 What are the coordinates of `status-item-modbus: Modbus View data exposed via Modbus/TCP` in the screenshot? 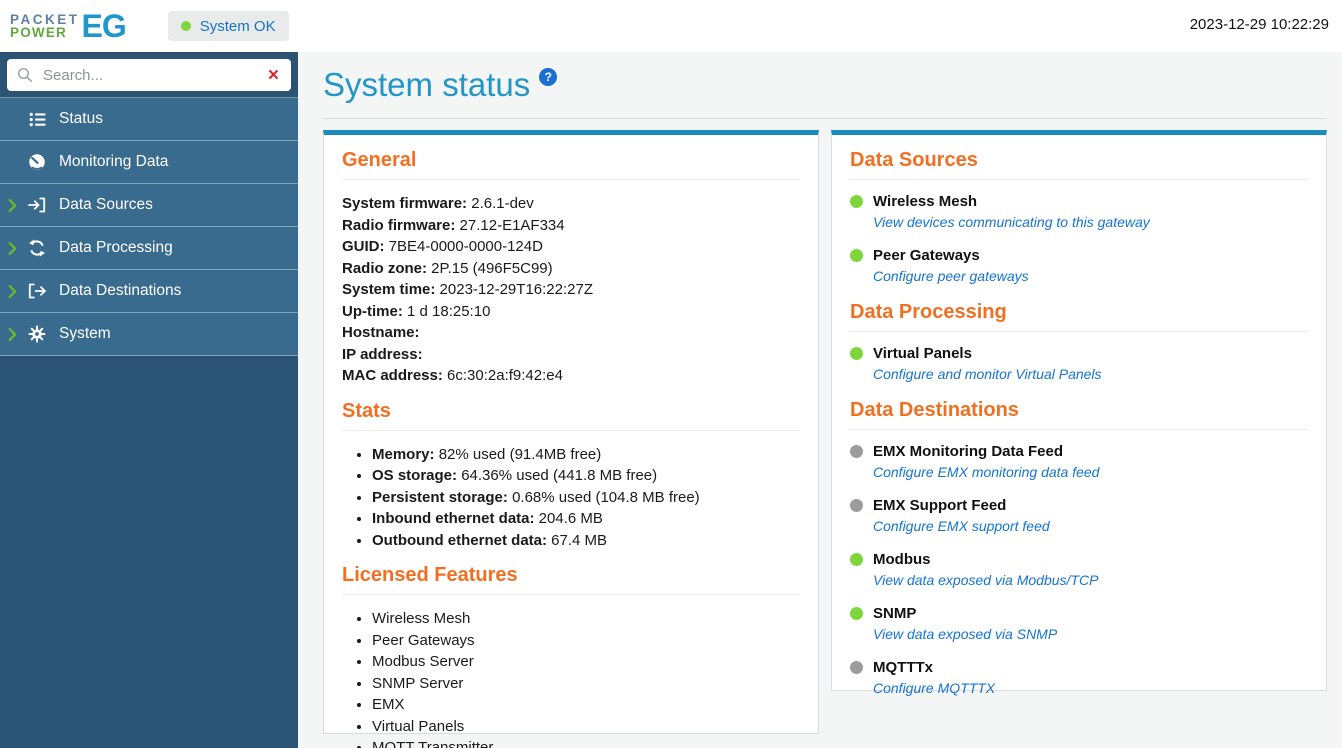 It's located at (1079, 570).